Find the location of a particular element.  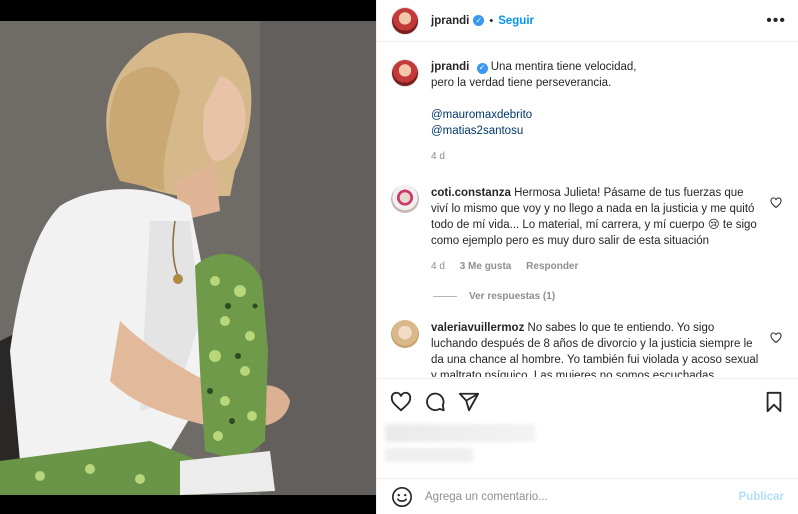

caption-text-line1: Una mentira tiene velocidad, is located at coordinates (563, 67).